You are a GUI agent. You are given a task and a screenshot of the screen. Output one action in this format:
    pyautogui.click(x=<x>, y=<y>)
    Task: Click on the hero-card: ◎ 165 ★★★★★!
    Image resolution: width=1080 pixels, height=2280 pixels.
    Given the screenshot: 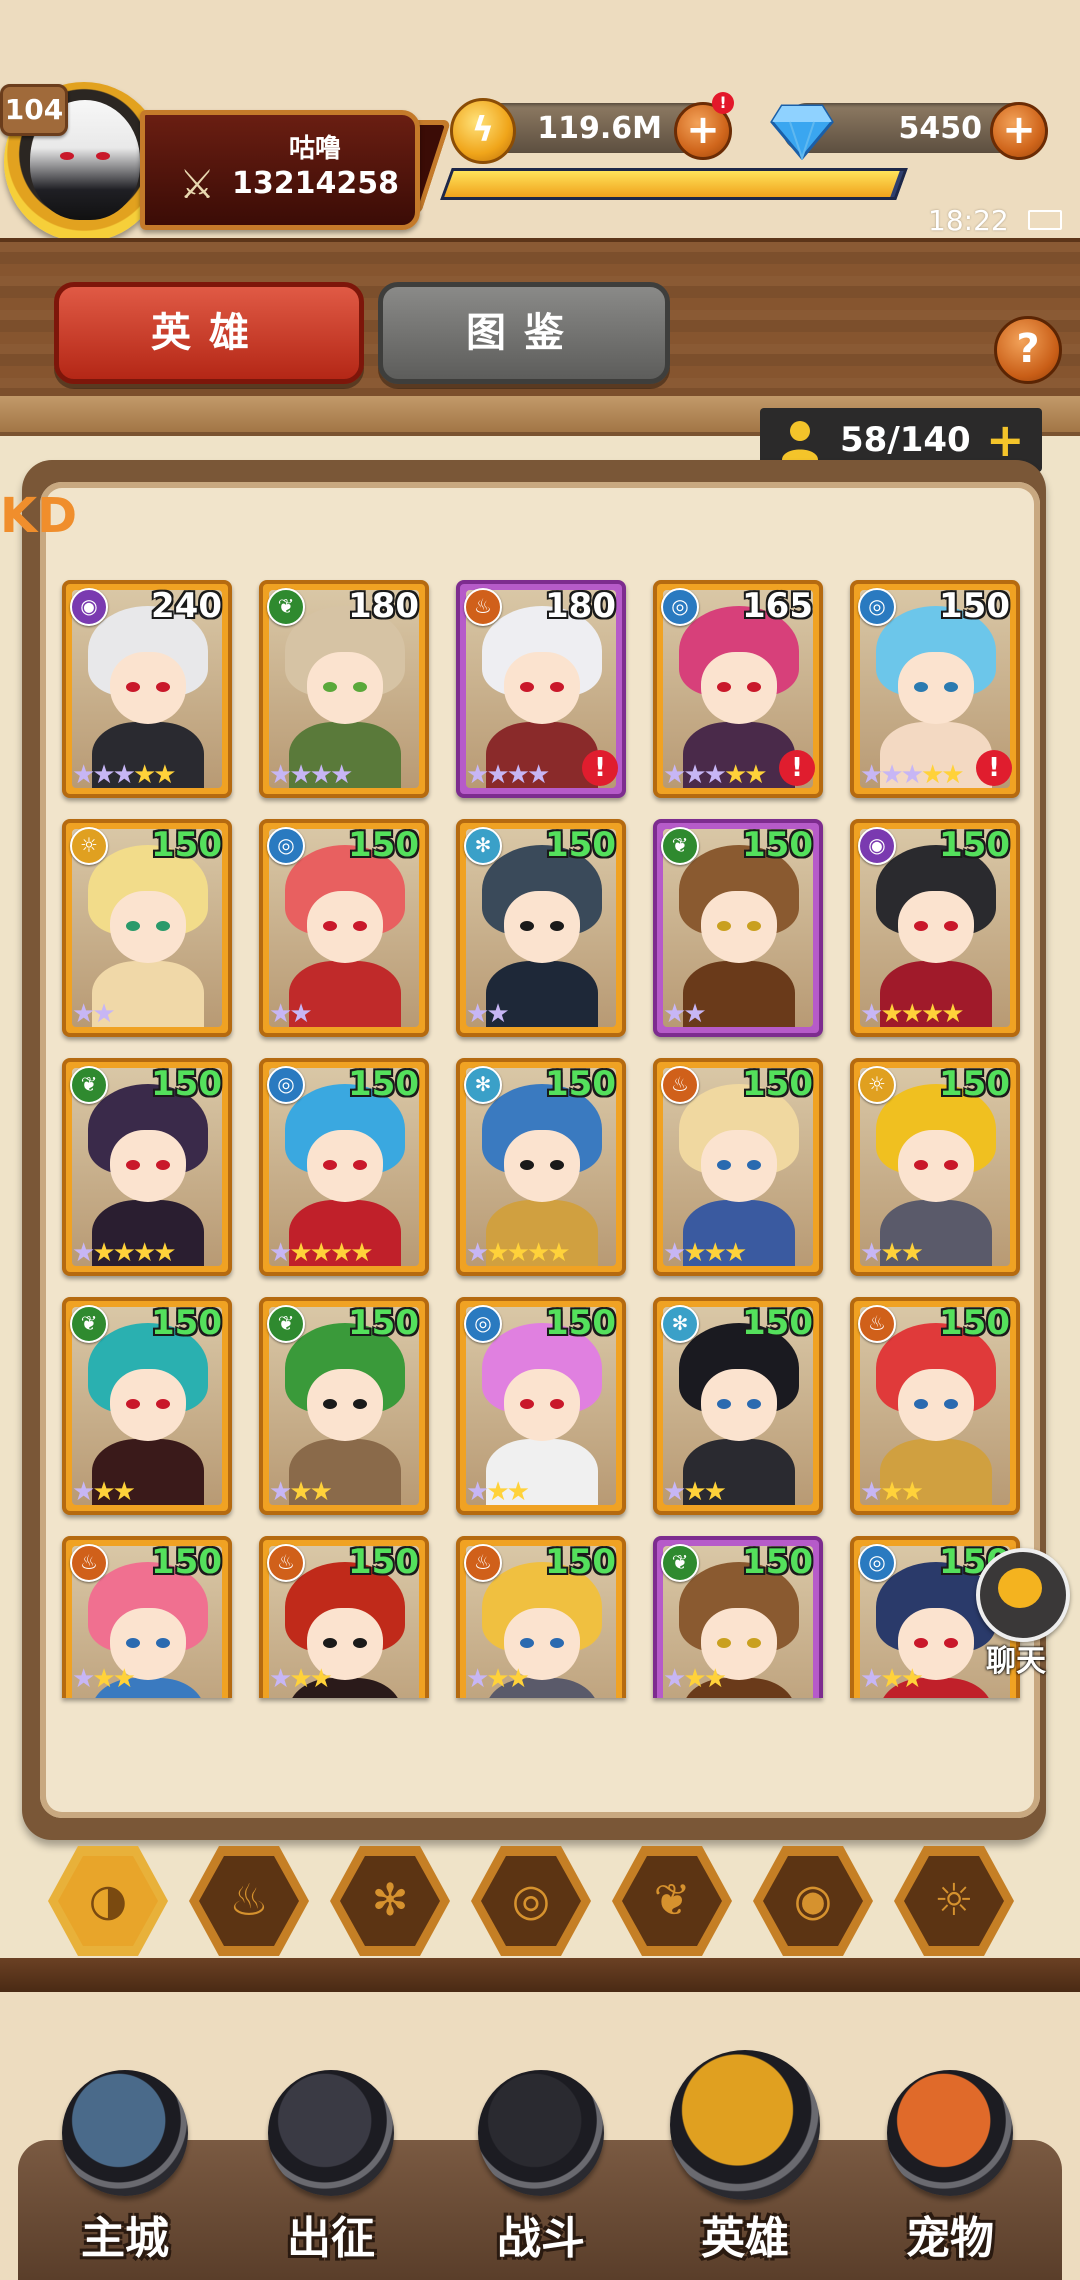 What is the action you would take?
    pyautogui.click(x=738, y=689)
    